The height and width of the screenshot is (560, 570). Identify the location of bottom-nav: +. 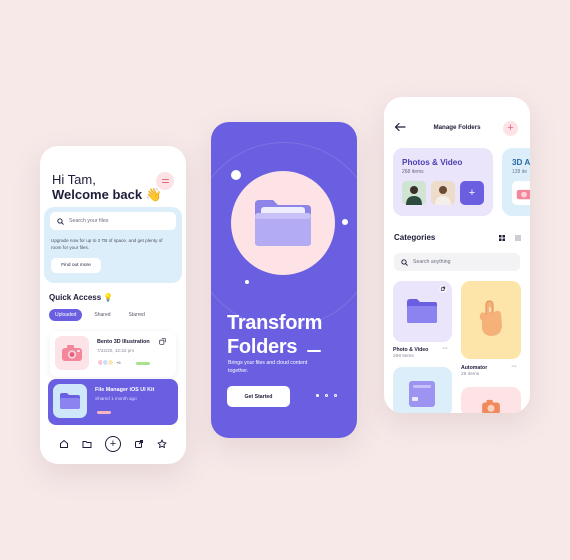
(113, 444).